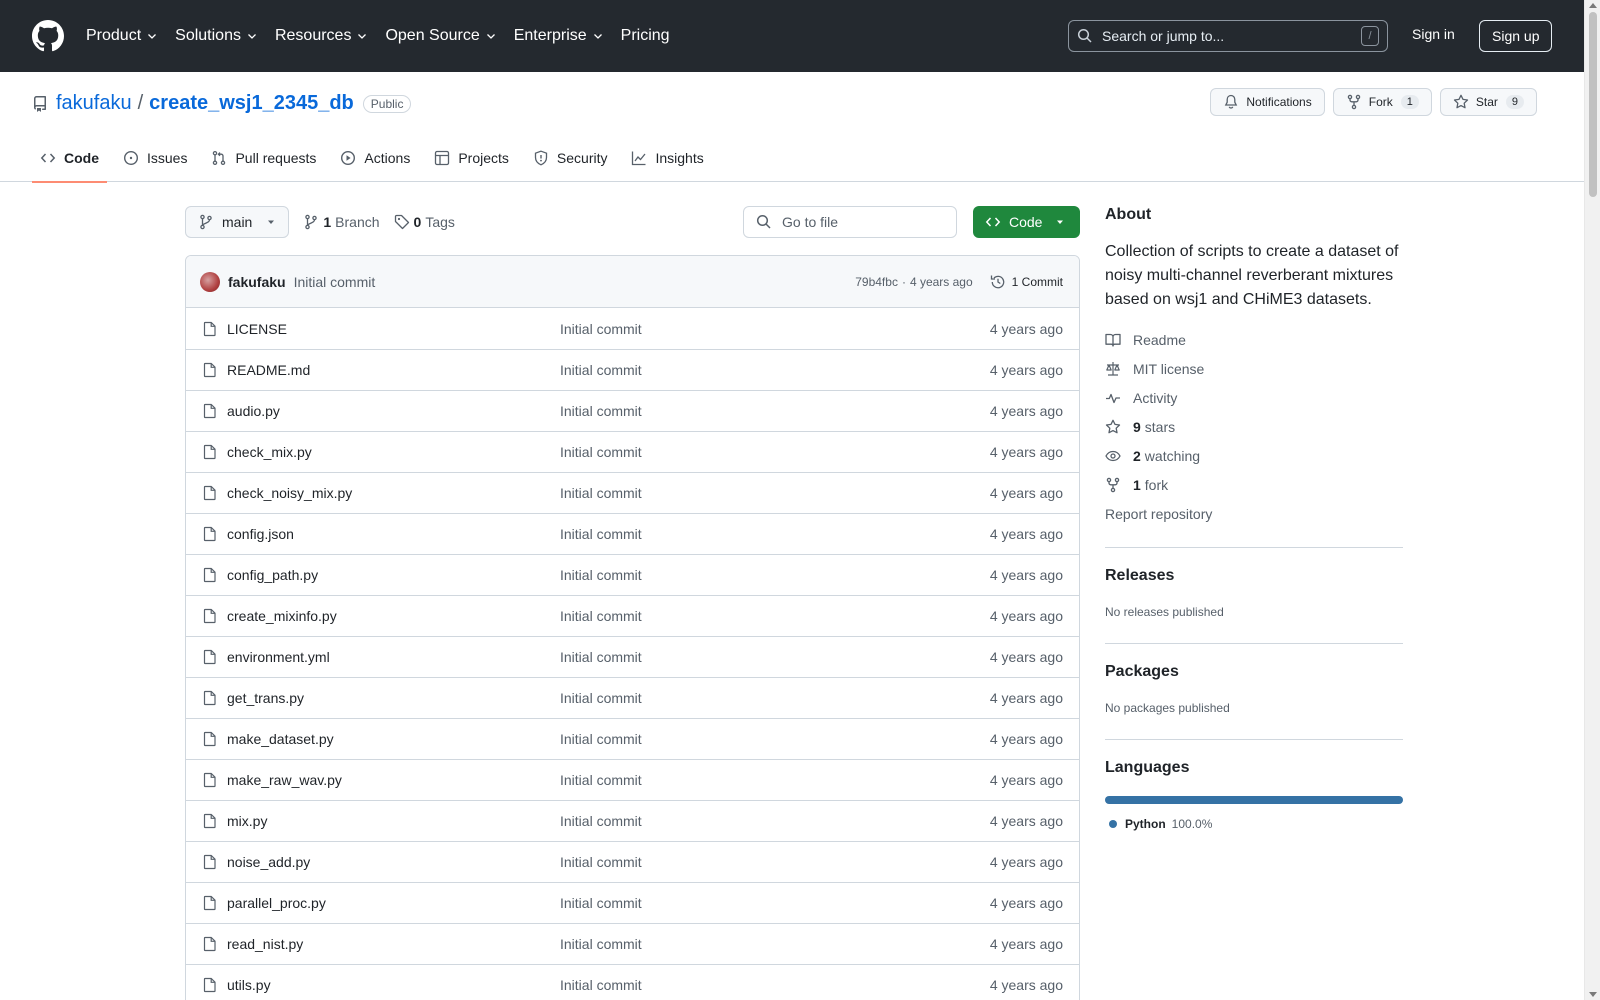  Describe the element at coordinates (1254, 824) in the screenshot. I see `language-item-python: Python 100.0%` at that location.